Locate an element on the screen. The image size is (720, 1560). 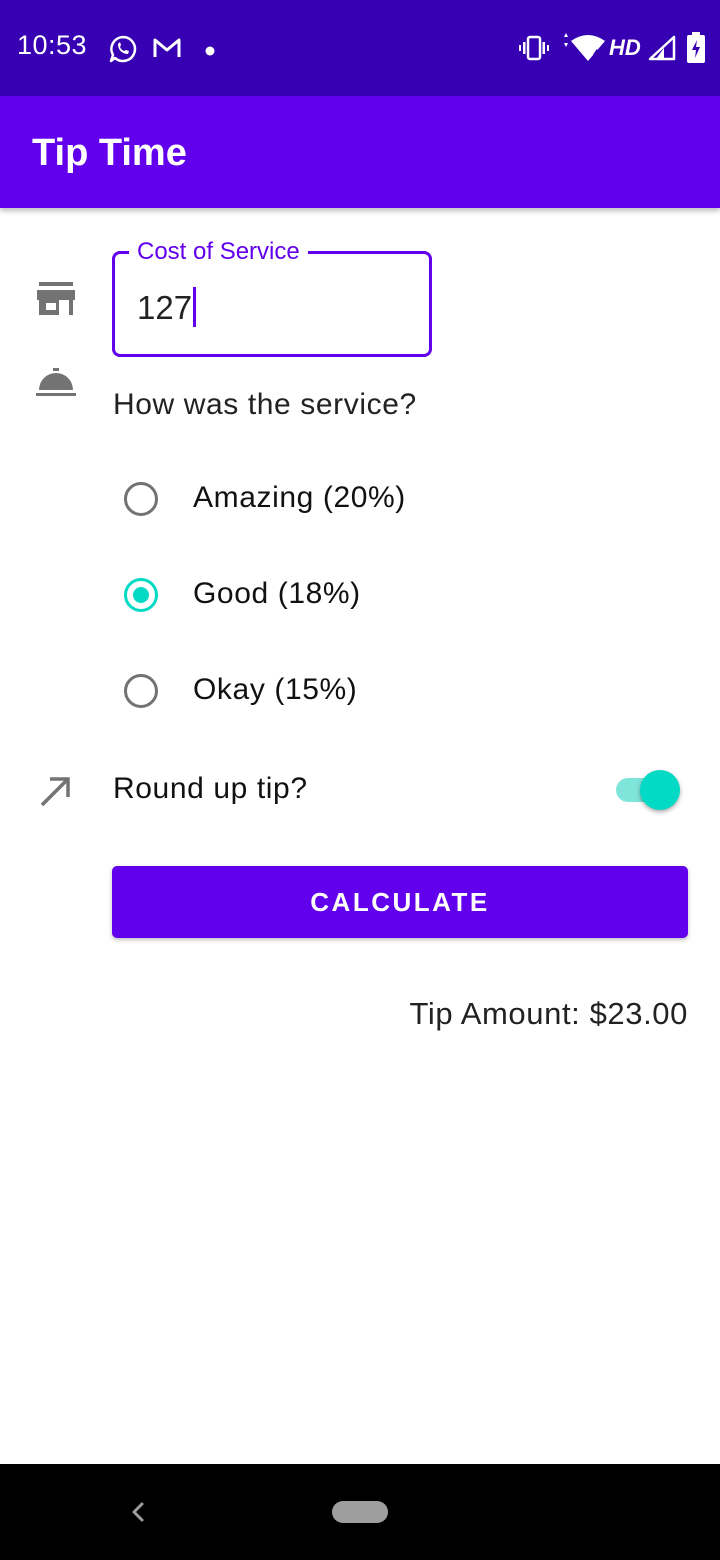
radio-label-good: Good (18%) is located at coordinates (277, 593).